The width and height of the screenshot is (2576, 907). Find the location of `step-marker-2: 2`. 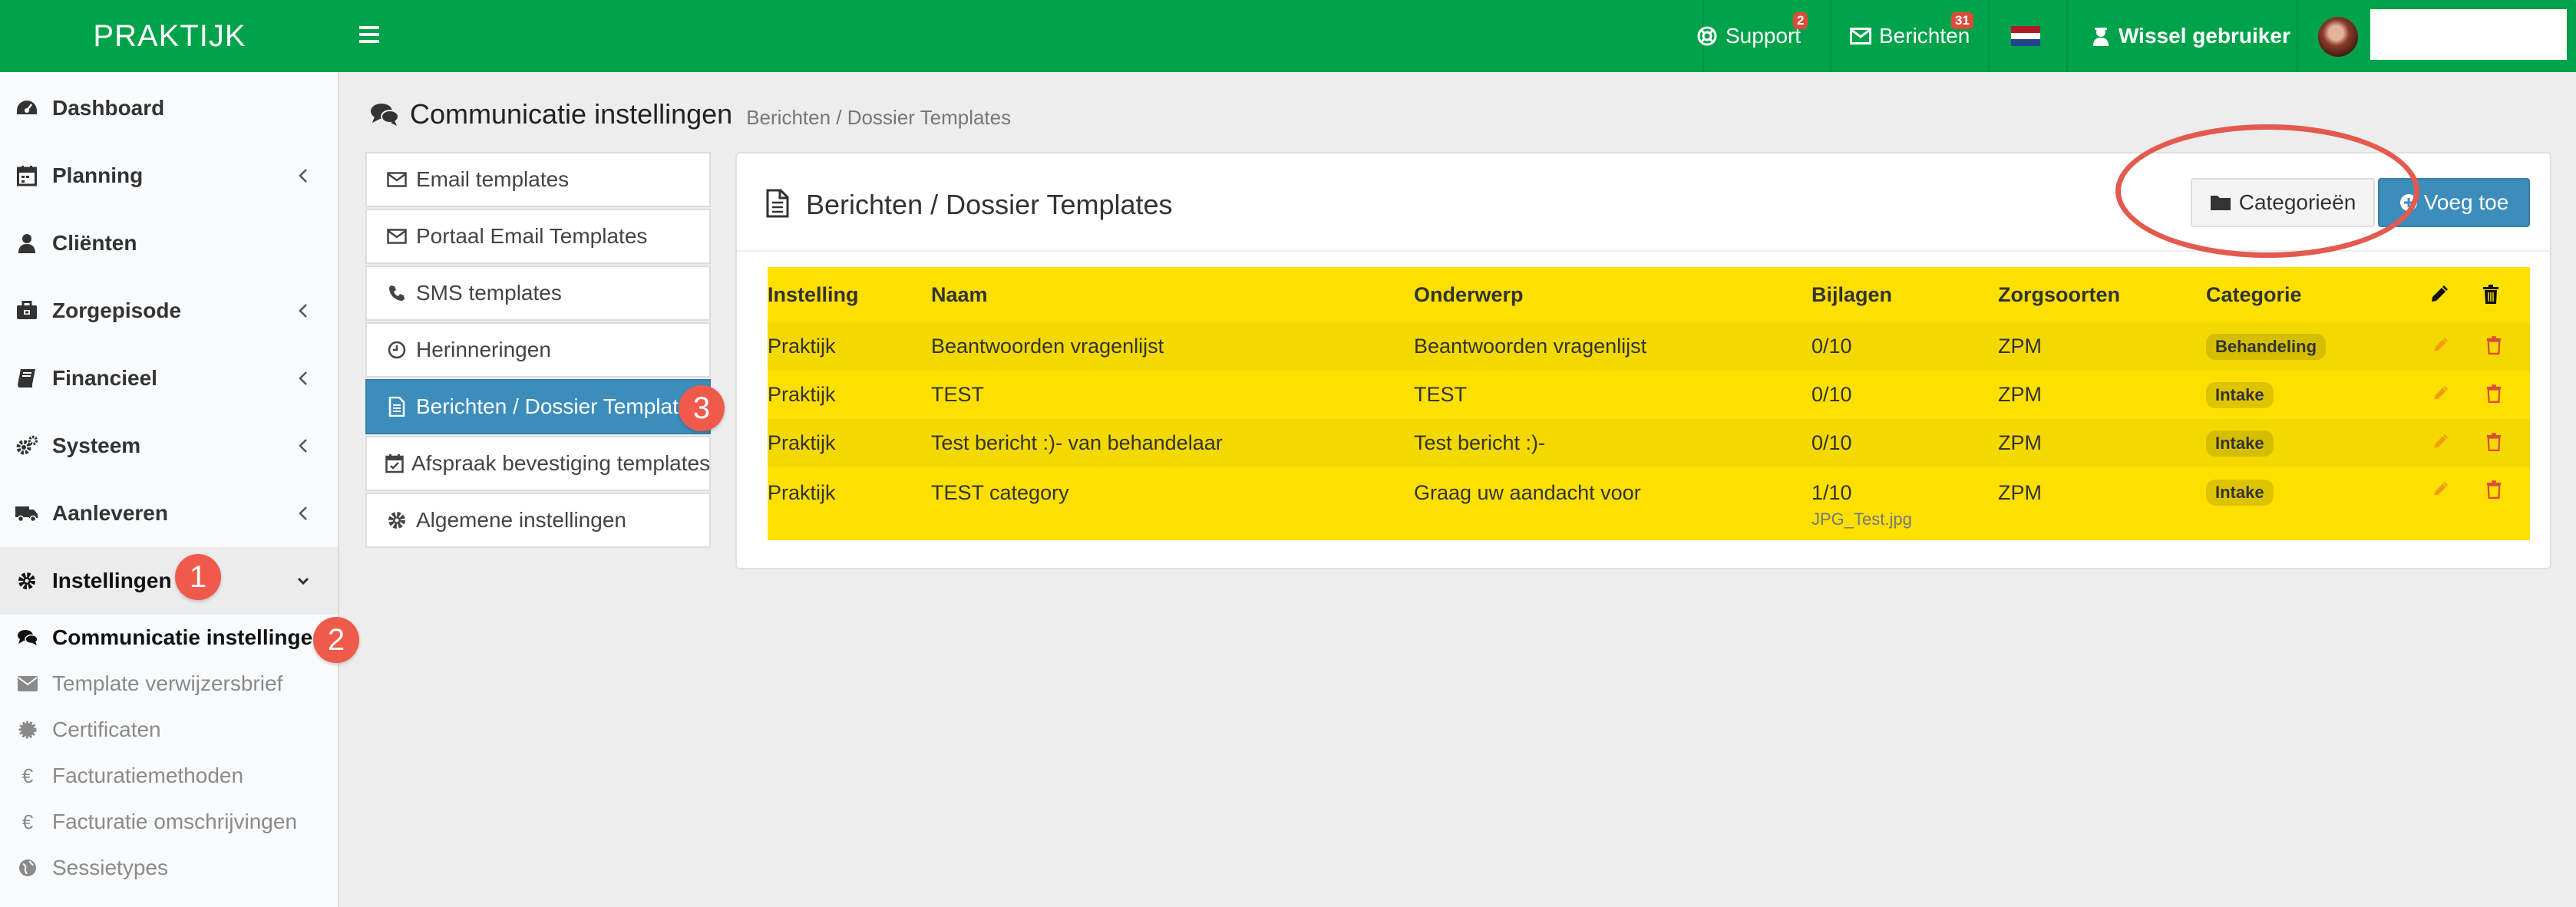

step-marker-2: 2 is located at coordinates (336, 640).